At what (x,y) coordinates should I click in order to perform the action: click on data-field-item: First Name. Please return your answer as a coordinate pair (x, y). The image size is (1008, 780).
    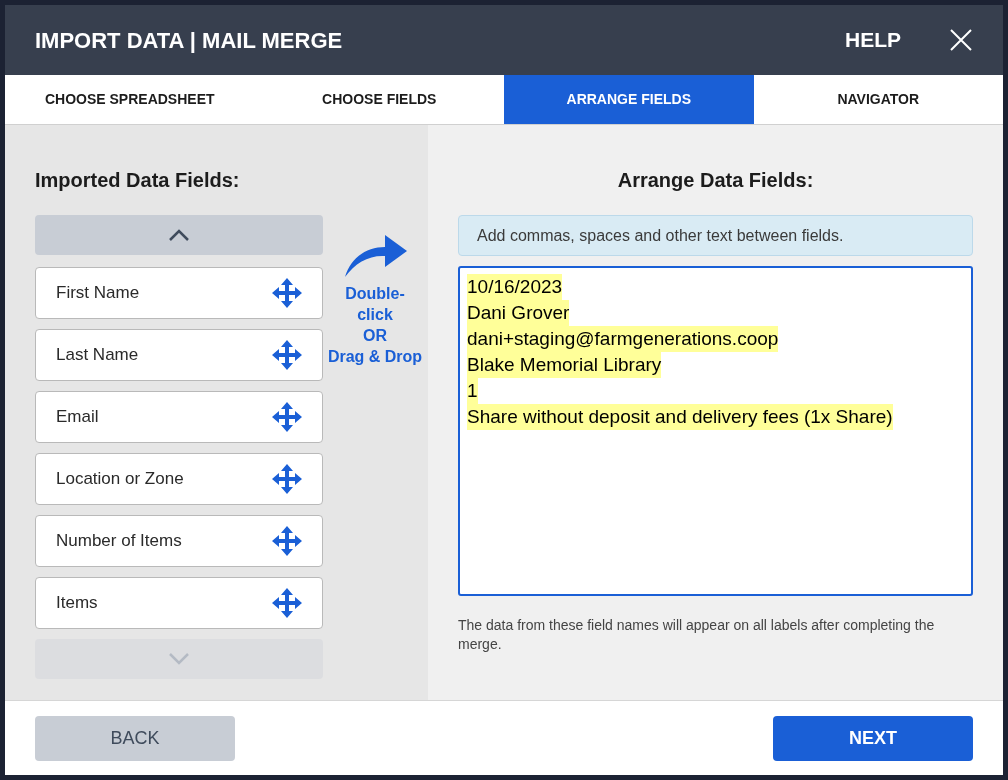
    Looking at the image, I should click on (179, 293).